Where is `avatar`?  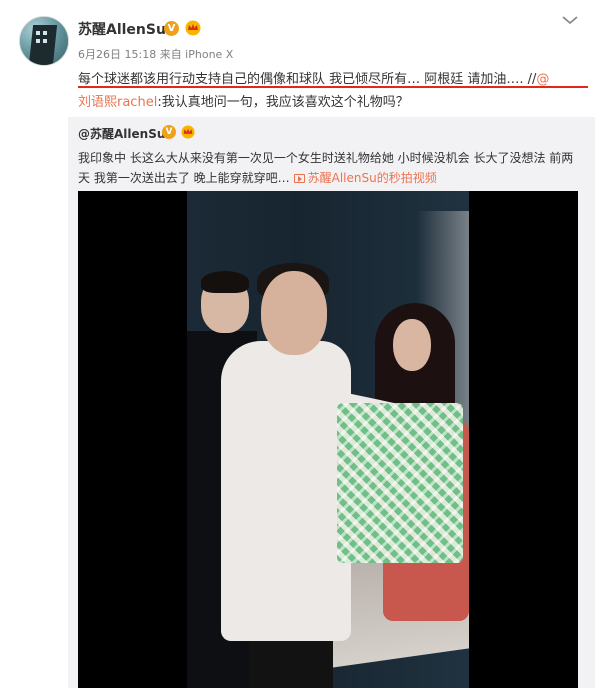 avatar is located at coordinates (44, 41).